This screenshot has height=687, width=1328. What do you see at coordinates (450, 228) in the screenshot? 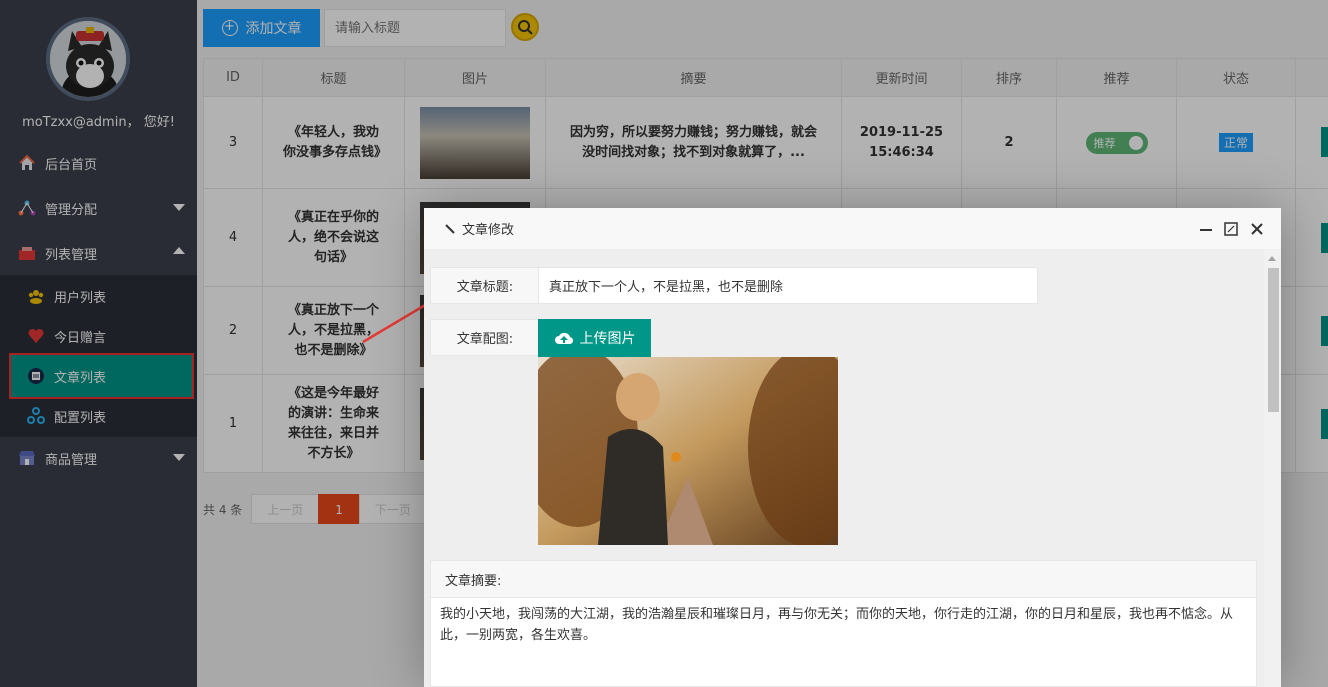
I see `pencil-icon` at bounding box center [450, 228].